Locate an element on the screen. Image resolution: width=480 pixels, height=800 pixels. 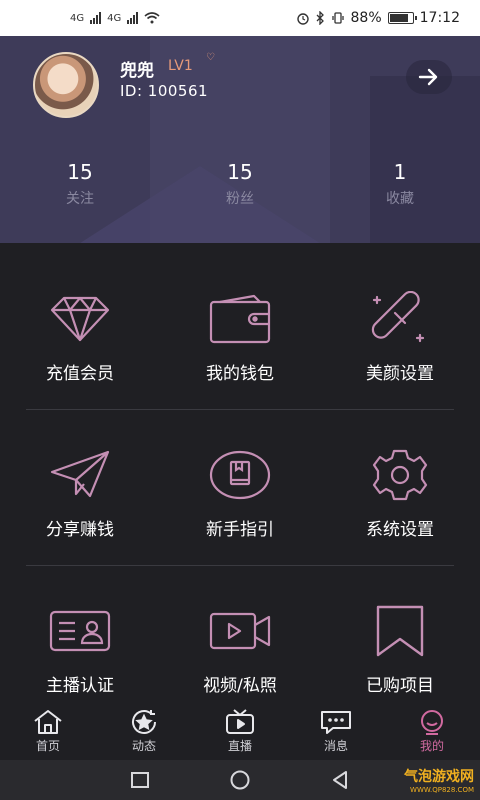
watermark-sub: WWW.QP828.COM is located at coordinates (442, 790).